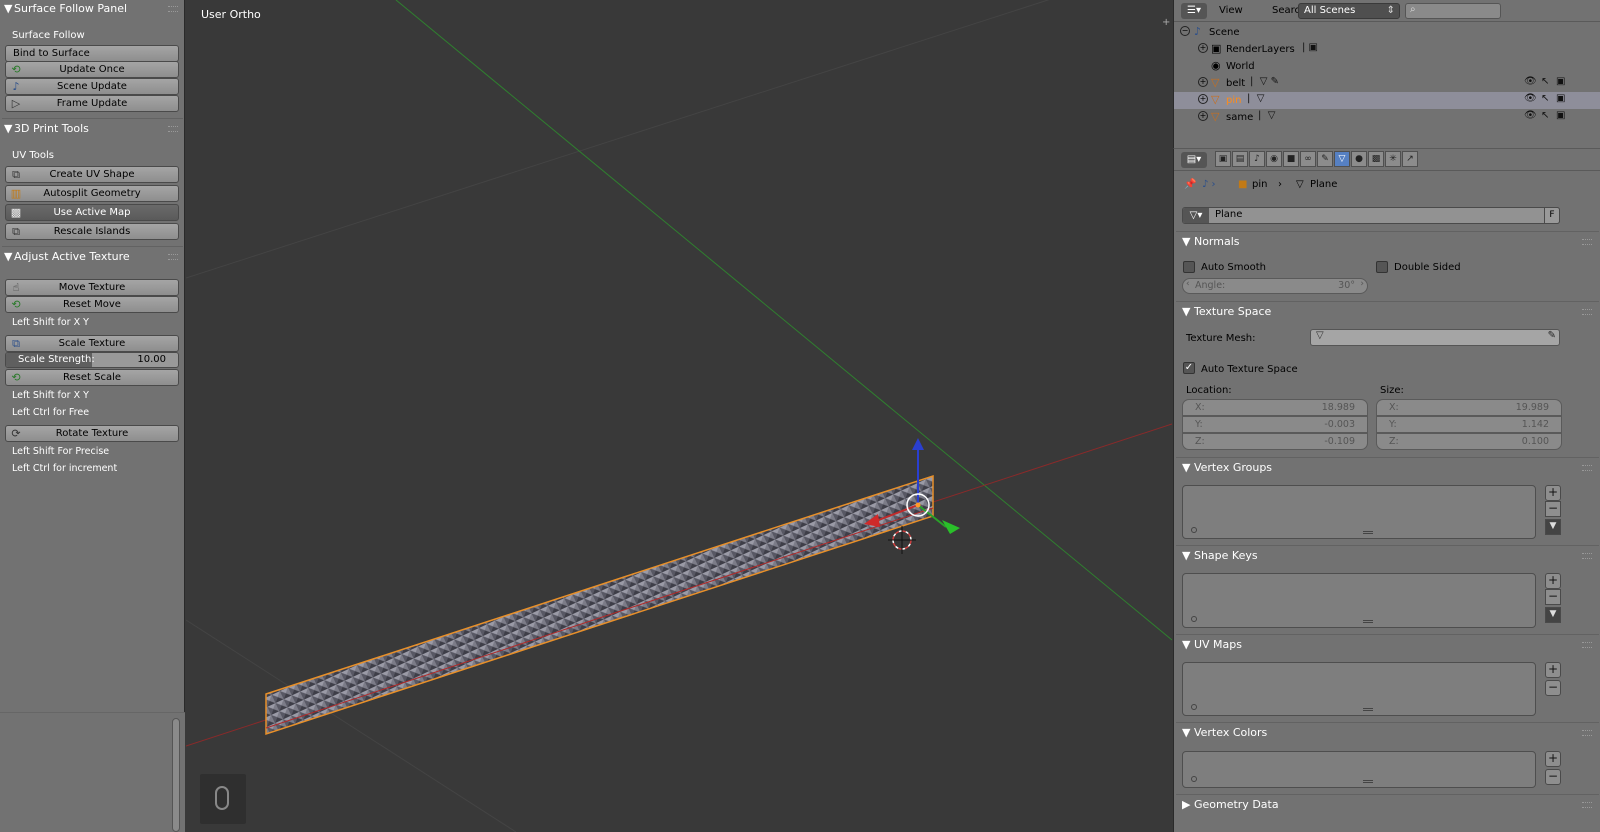 This screenshot has width=1600, height=832. What do you see at coordinates (1553, 509) in the screenshot?
I see `remove-vertex-group-button: −` at bounding box center [1553, 509].